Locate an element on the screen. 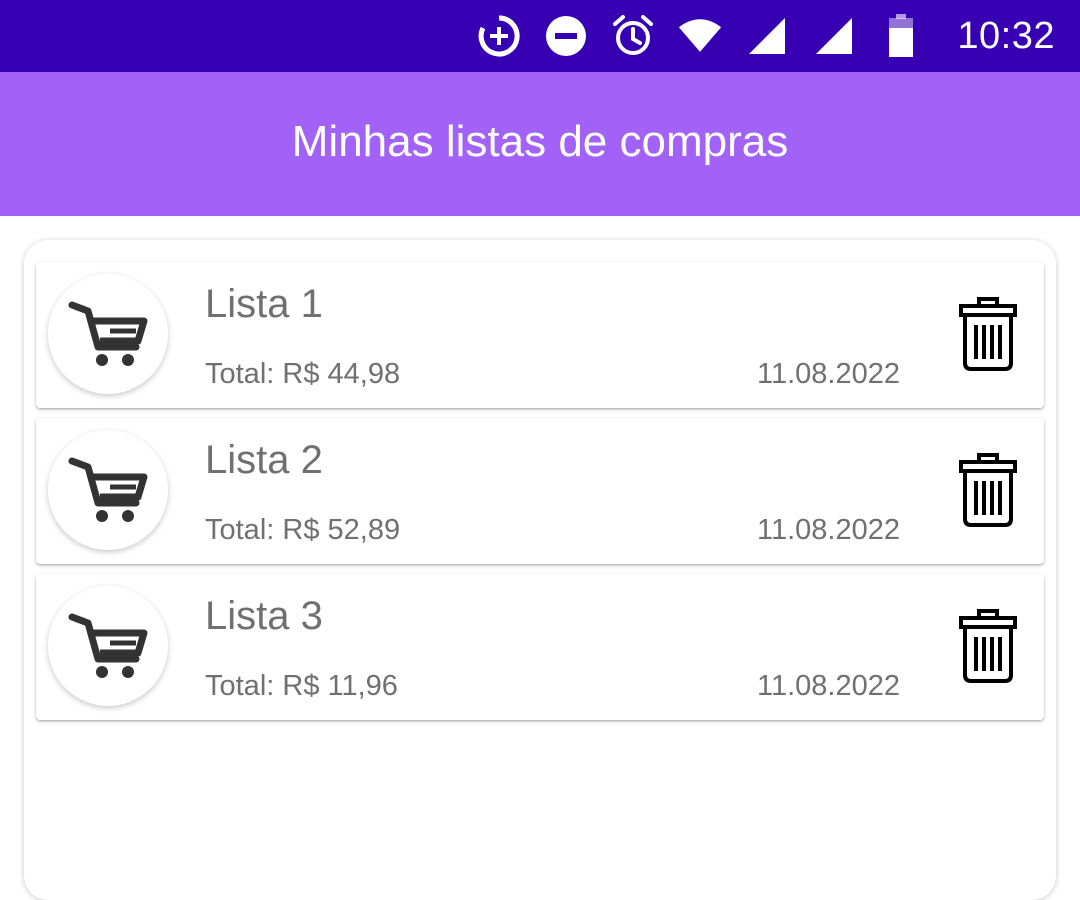 The height and width of the screenshot is (900, 1080). alarm-icon is located at coordinates (633, 36).